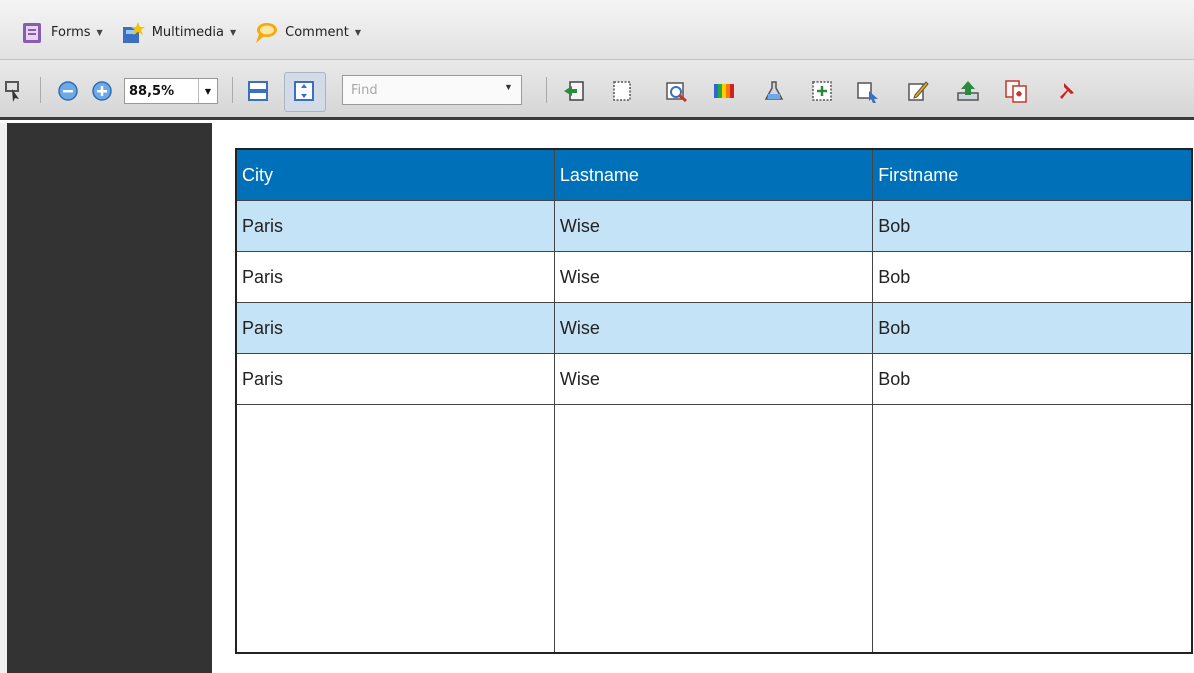  I want to click on view-toolbar: 88,5% ▼ ▼, so click(597, 90).